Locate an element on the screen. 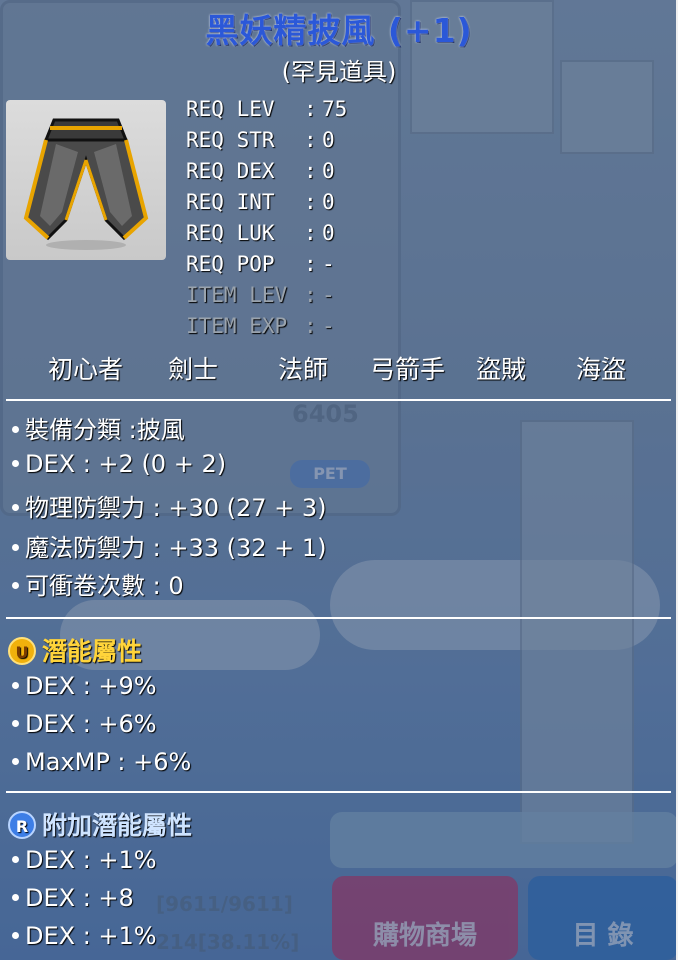  cape-icon is located at coordinates (86, 184).